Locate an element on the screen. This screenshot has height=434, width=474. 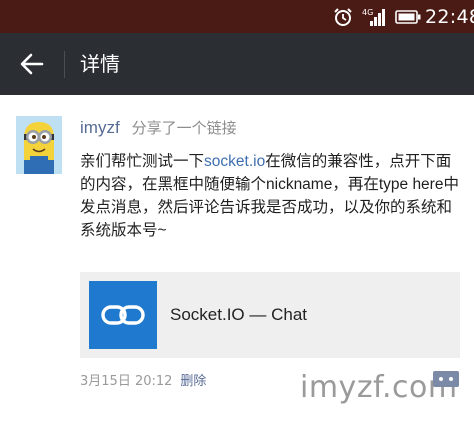
alarm-icon is located at coordinates (344, 16).